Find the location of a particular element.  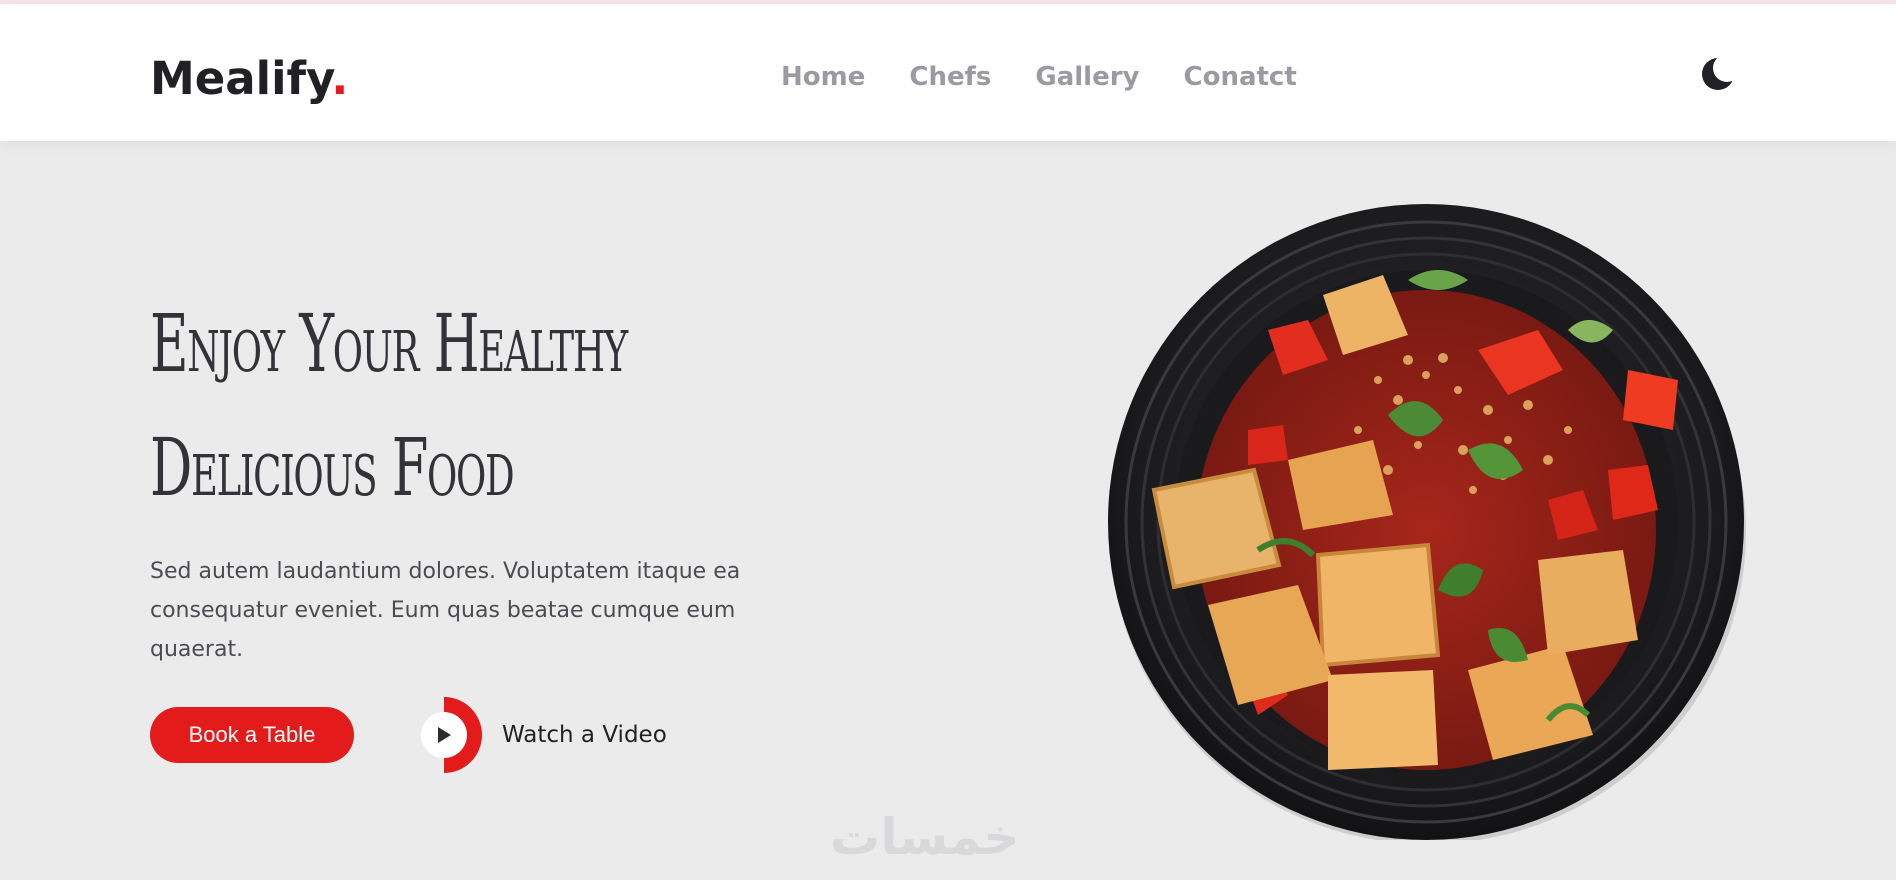

watch-video-button: Watch a Video is located at coordinates (536, 735).